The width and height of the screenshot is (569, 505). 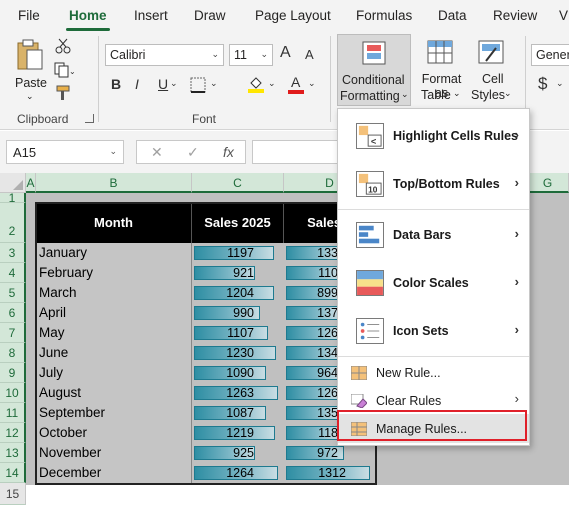 I want to click on row-header-1: 1, so click(x=13, y=198).